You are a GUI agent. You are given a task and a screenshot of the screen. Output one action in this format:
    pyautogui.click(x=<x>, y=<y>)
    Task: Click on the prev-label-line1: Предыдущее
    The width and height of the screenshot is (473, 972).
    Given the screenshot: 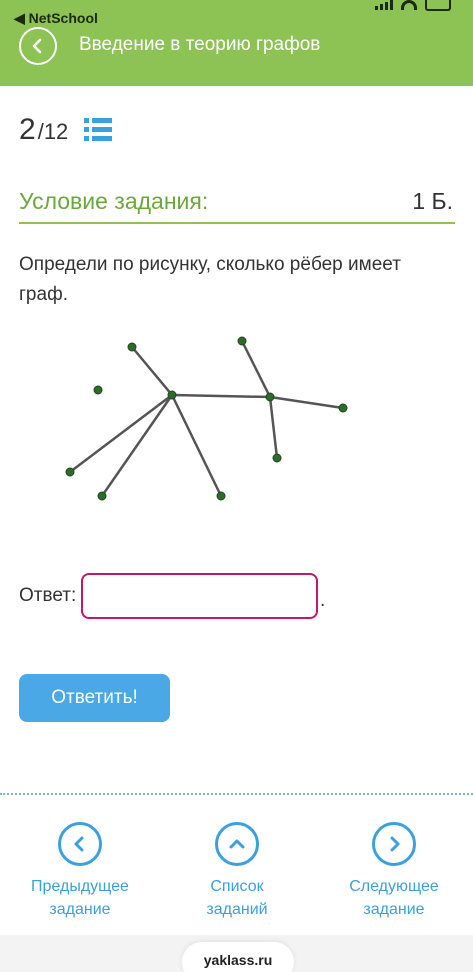 What is the action you would take?
    pyautogui.click(x=80, y=886)
    